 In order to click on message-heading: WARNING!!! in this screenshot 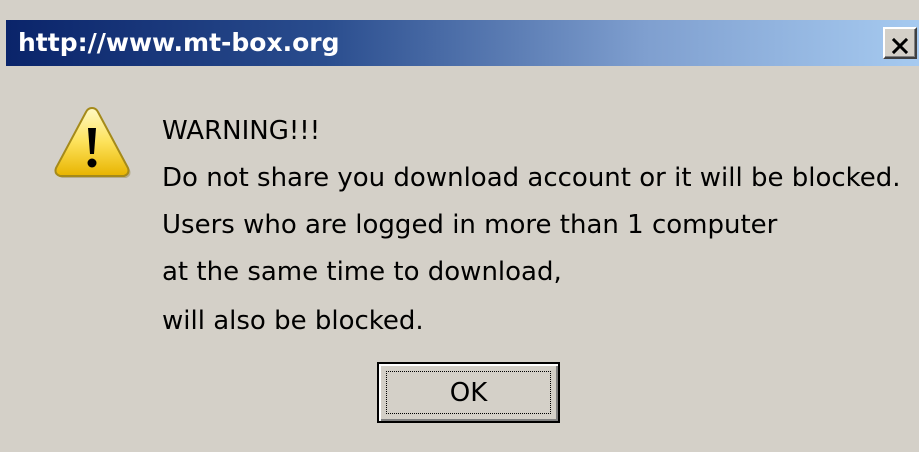, I will do `click(241, 131)`.